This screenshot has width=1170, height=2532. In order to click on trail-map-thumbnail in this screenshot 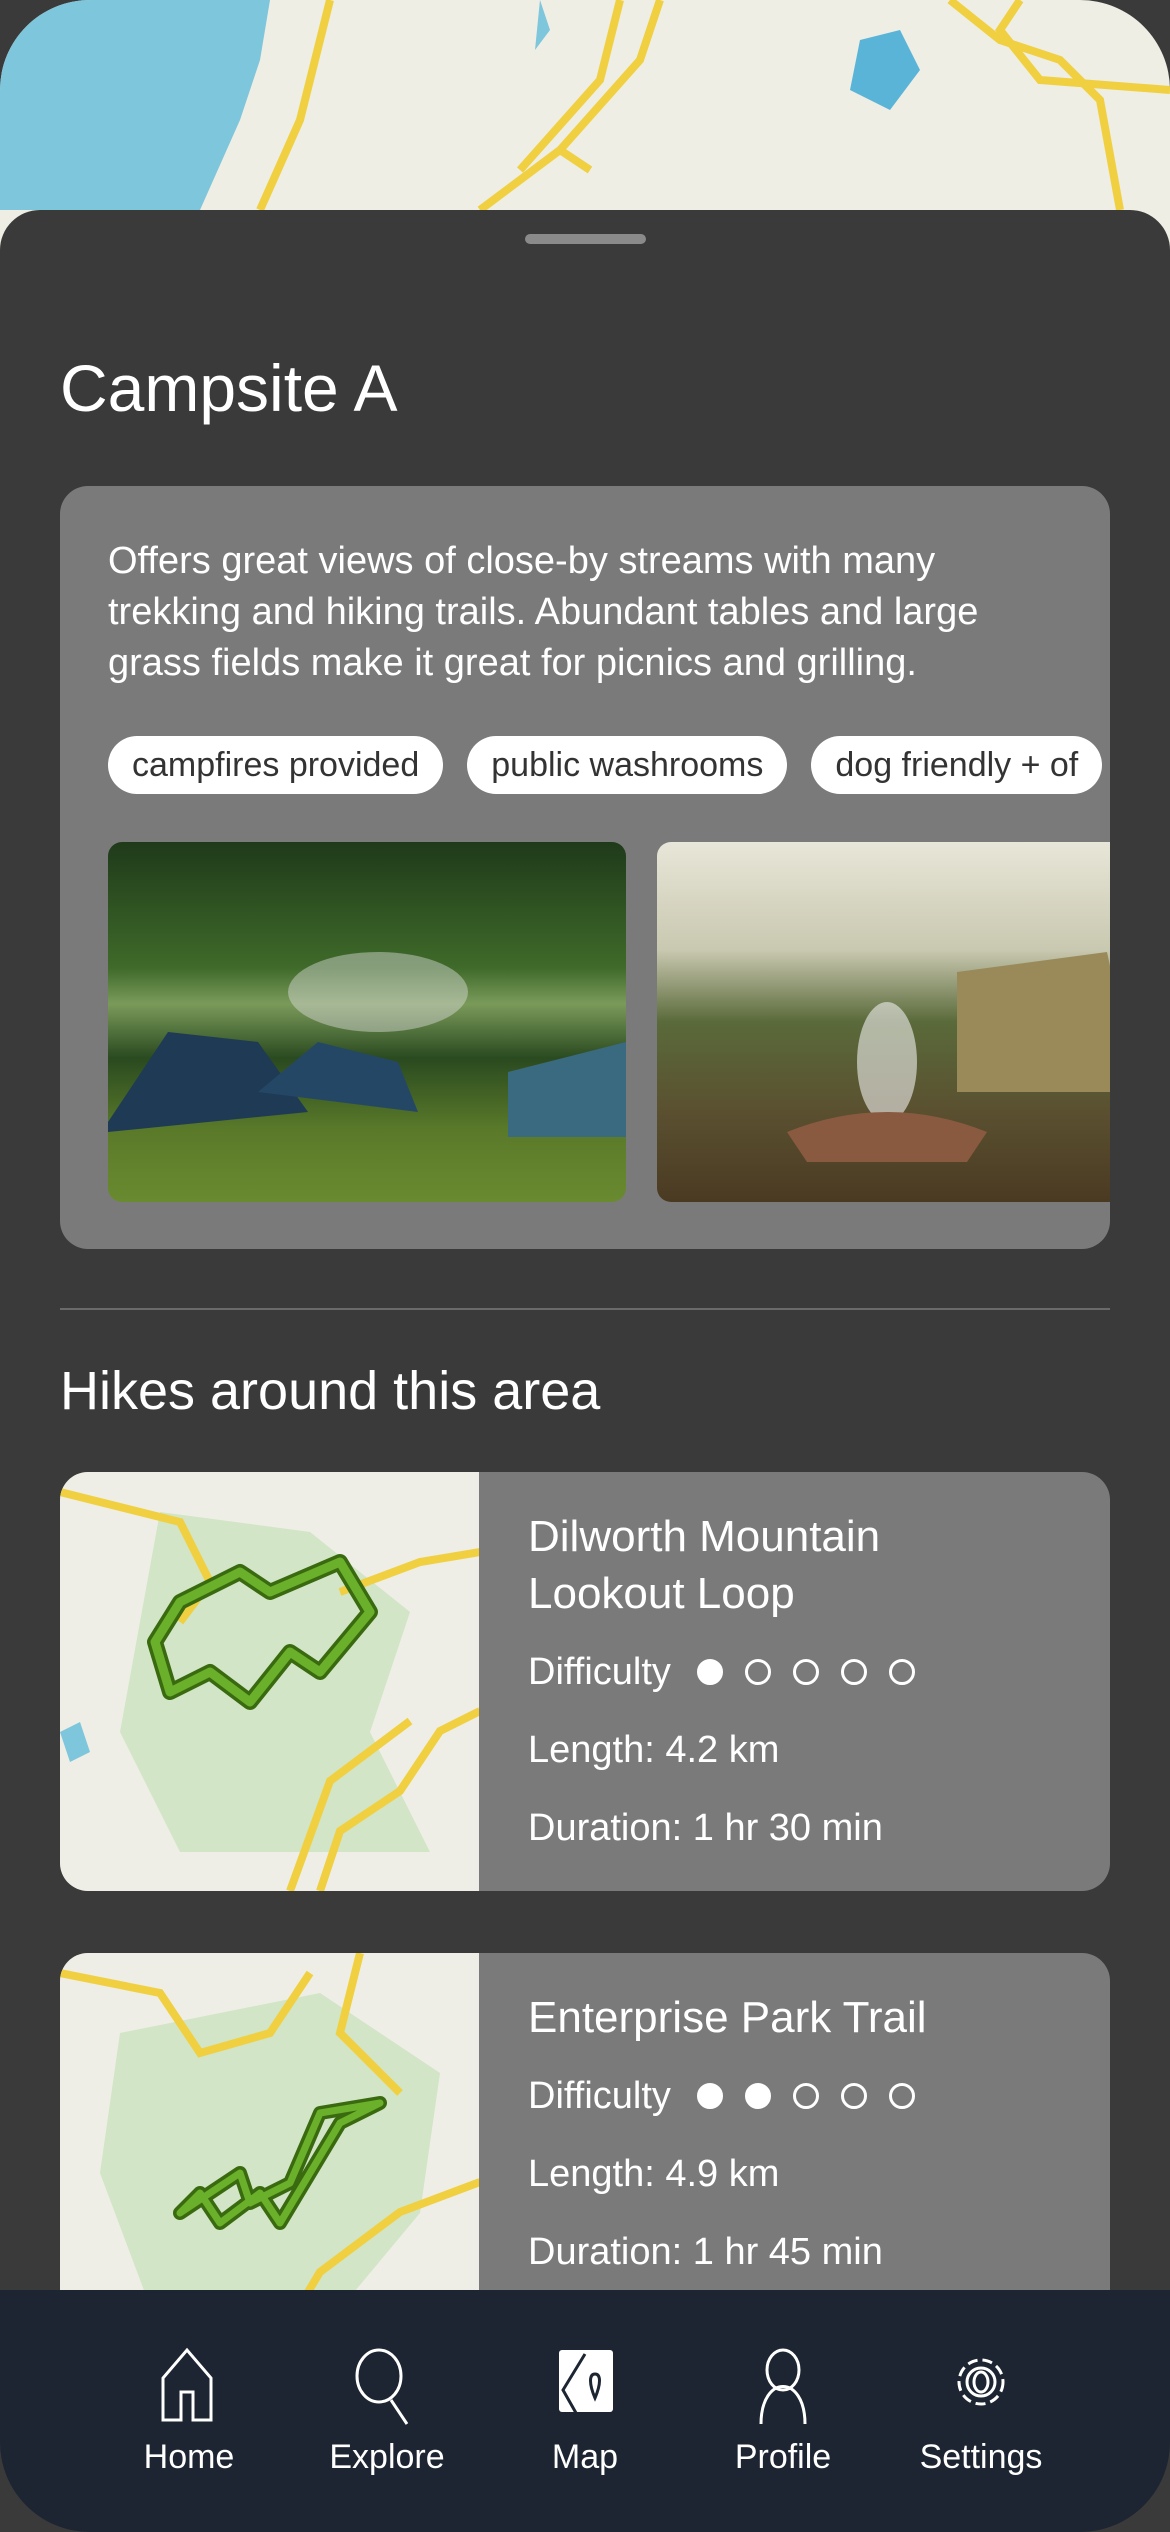, I will do `click(269, 1681)`.